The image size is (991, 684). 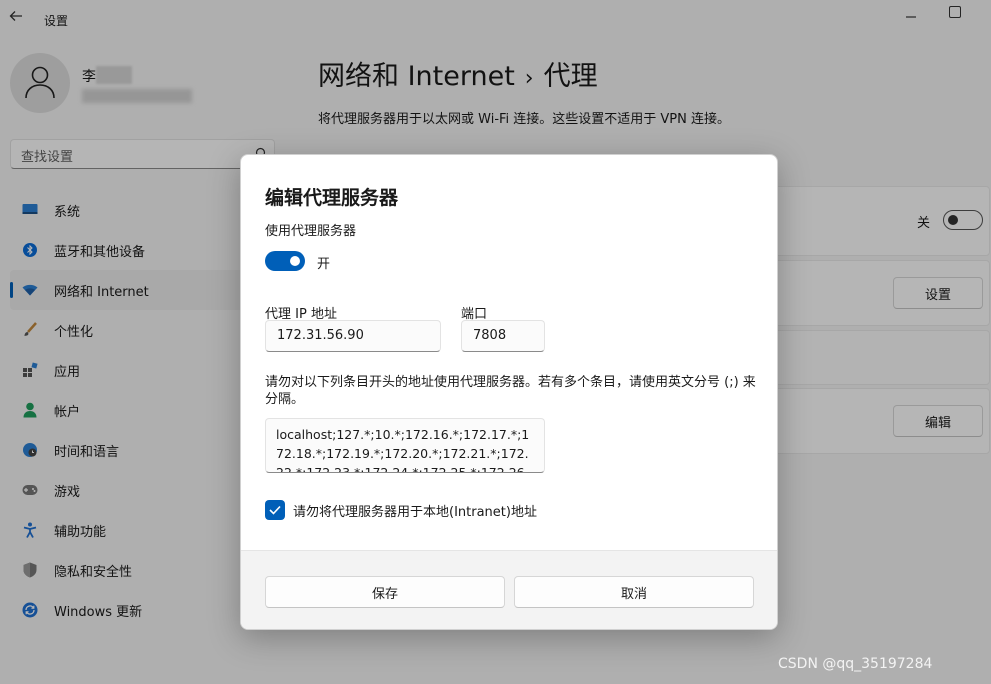 I want to click on checkmark-icon, so click(x=275, y=510).